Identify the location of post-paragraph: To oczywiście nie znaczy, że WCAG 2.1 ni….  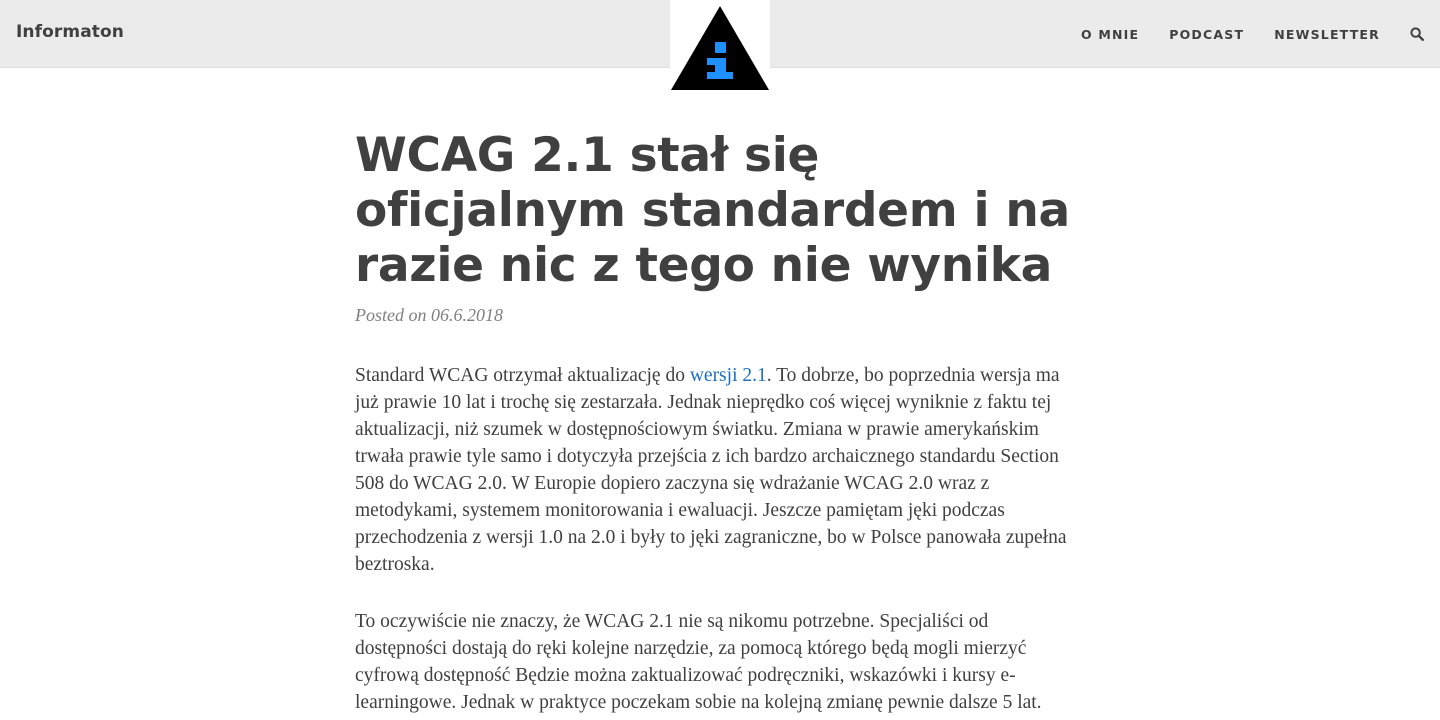
(698, 662).